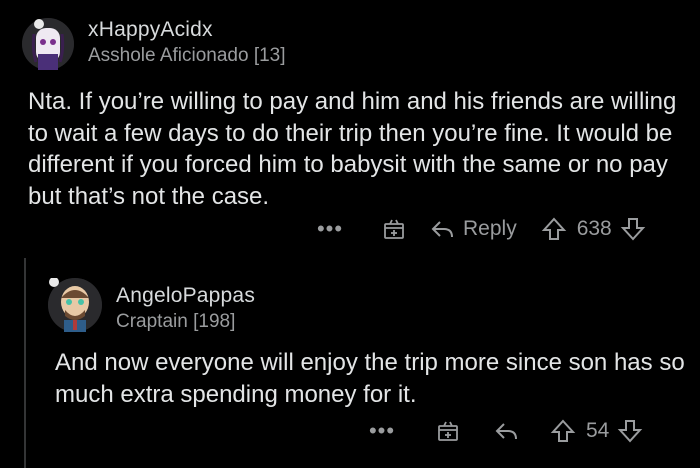 The width and height of the screenshot is (700, 468). Describe the element at coordinates (150, 30) in the screenshot. I see `username: xHappyAcidx` at that location.